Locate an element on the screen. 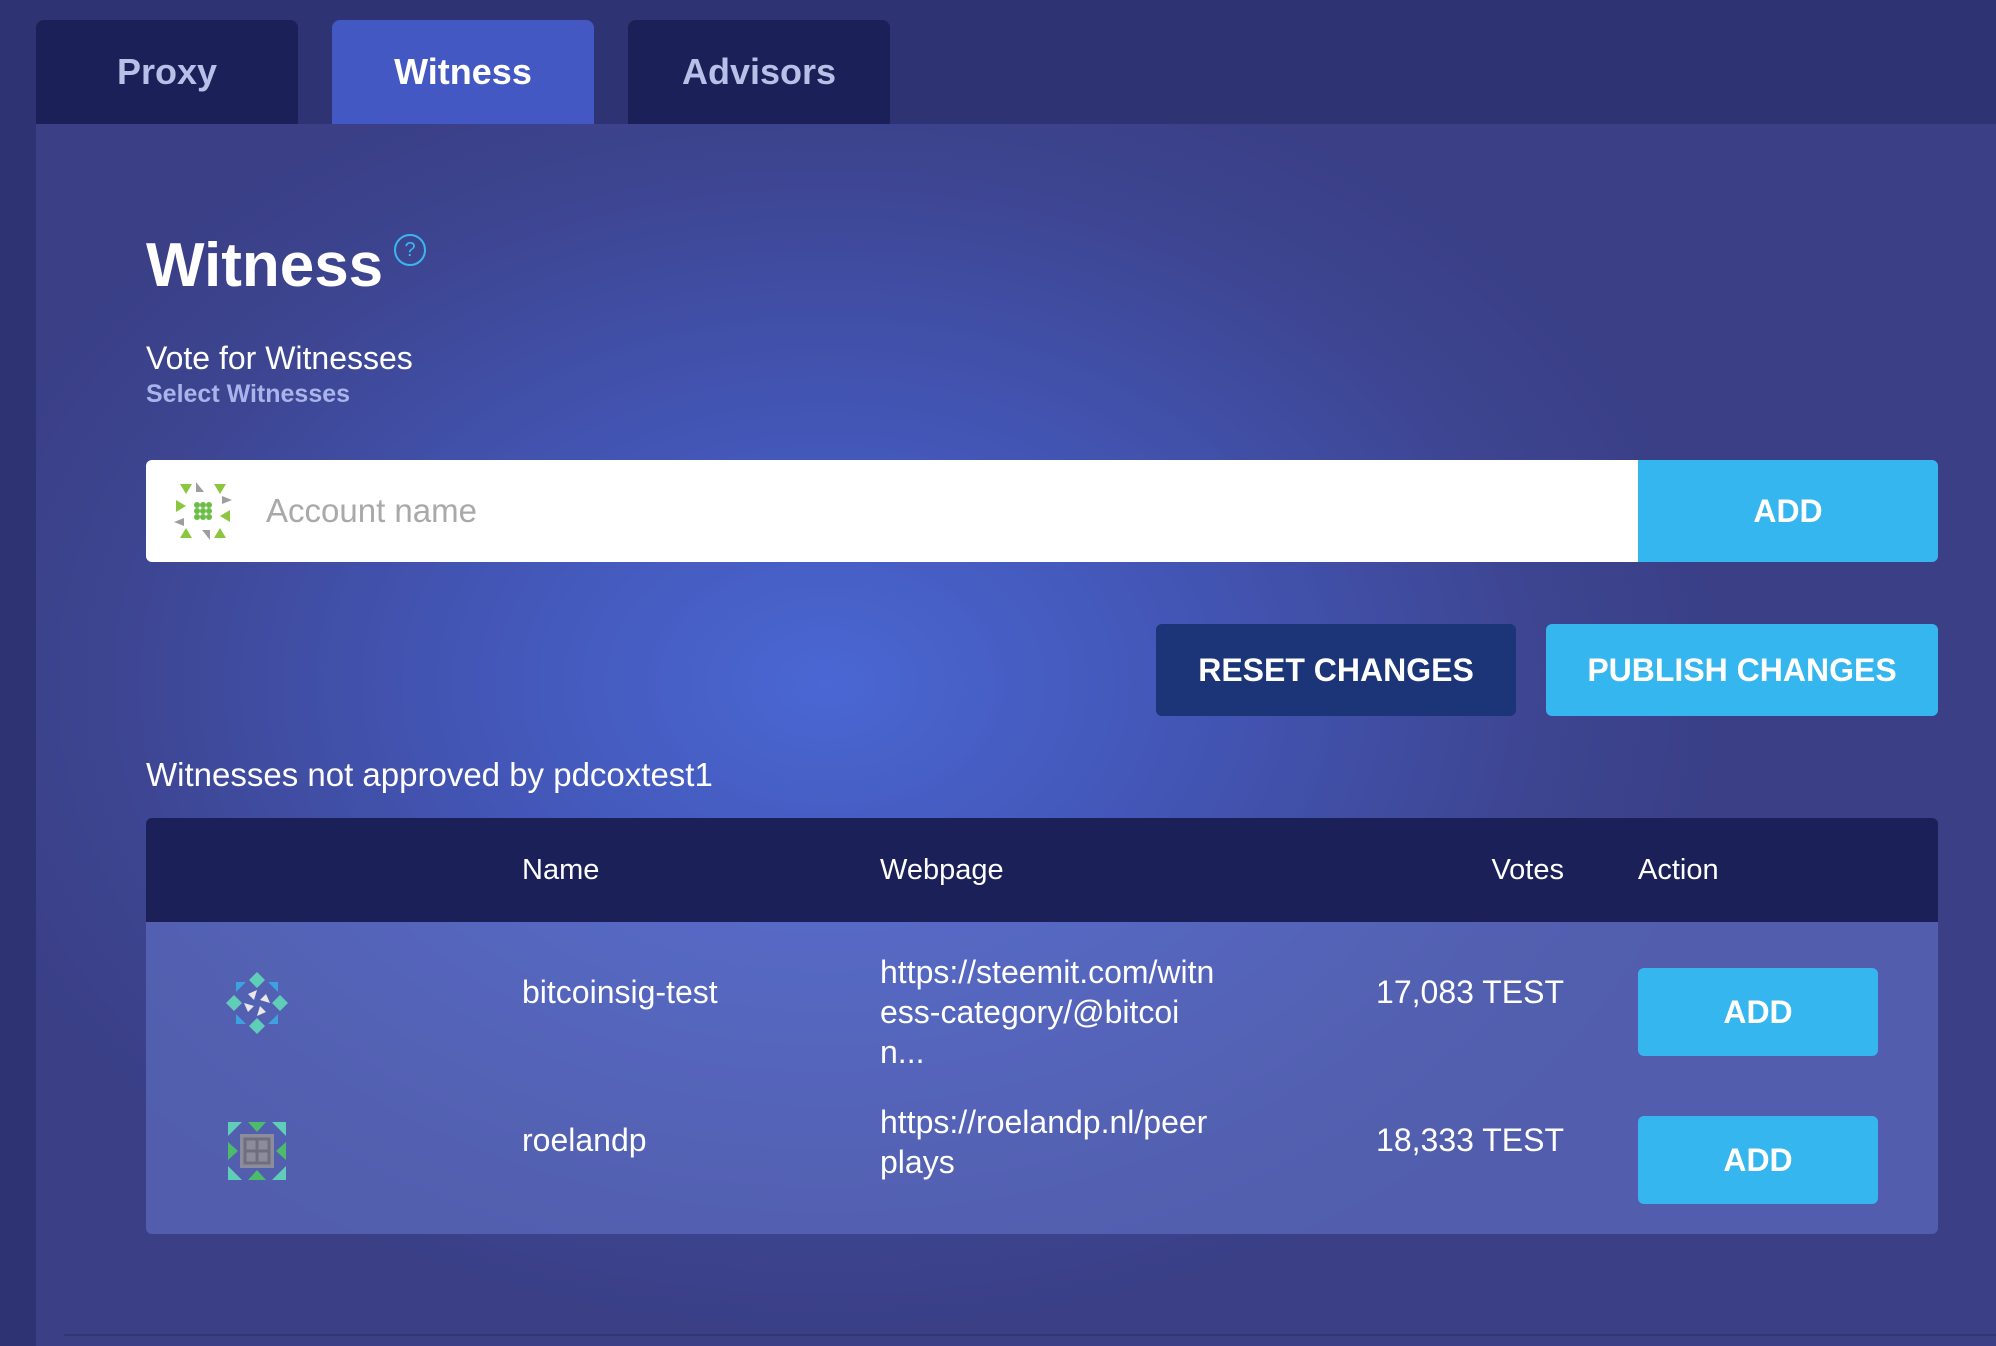 Image resolution: width=1996 pixels, height=1346 pixels. reset-changes-button: RESET CHANGES is located at coordinates (1336, 670).